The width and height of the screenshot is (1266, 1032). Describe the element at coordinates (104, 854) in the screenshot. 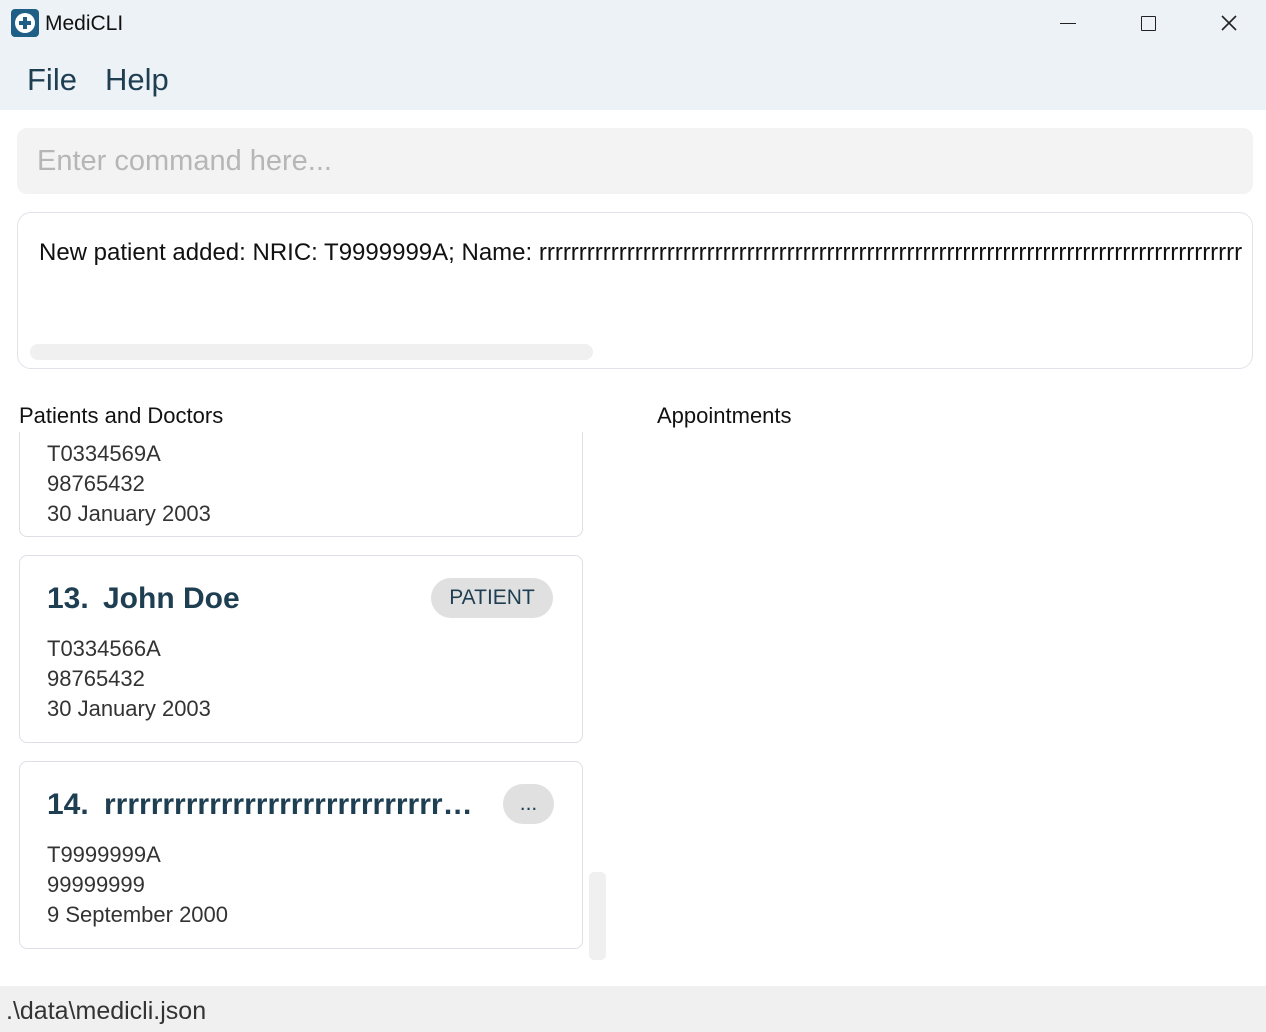

I see `person-nric: T9999999A` at that location.